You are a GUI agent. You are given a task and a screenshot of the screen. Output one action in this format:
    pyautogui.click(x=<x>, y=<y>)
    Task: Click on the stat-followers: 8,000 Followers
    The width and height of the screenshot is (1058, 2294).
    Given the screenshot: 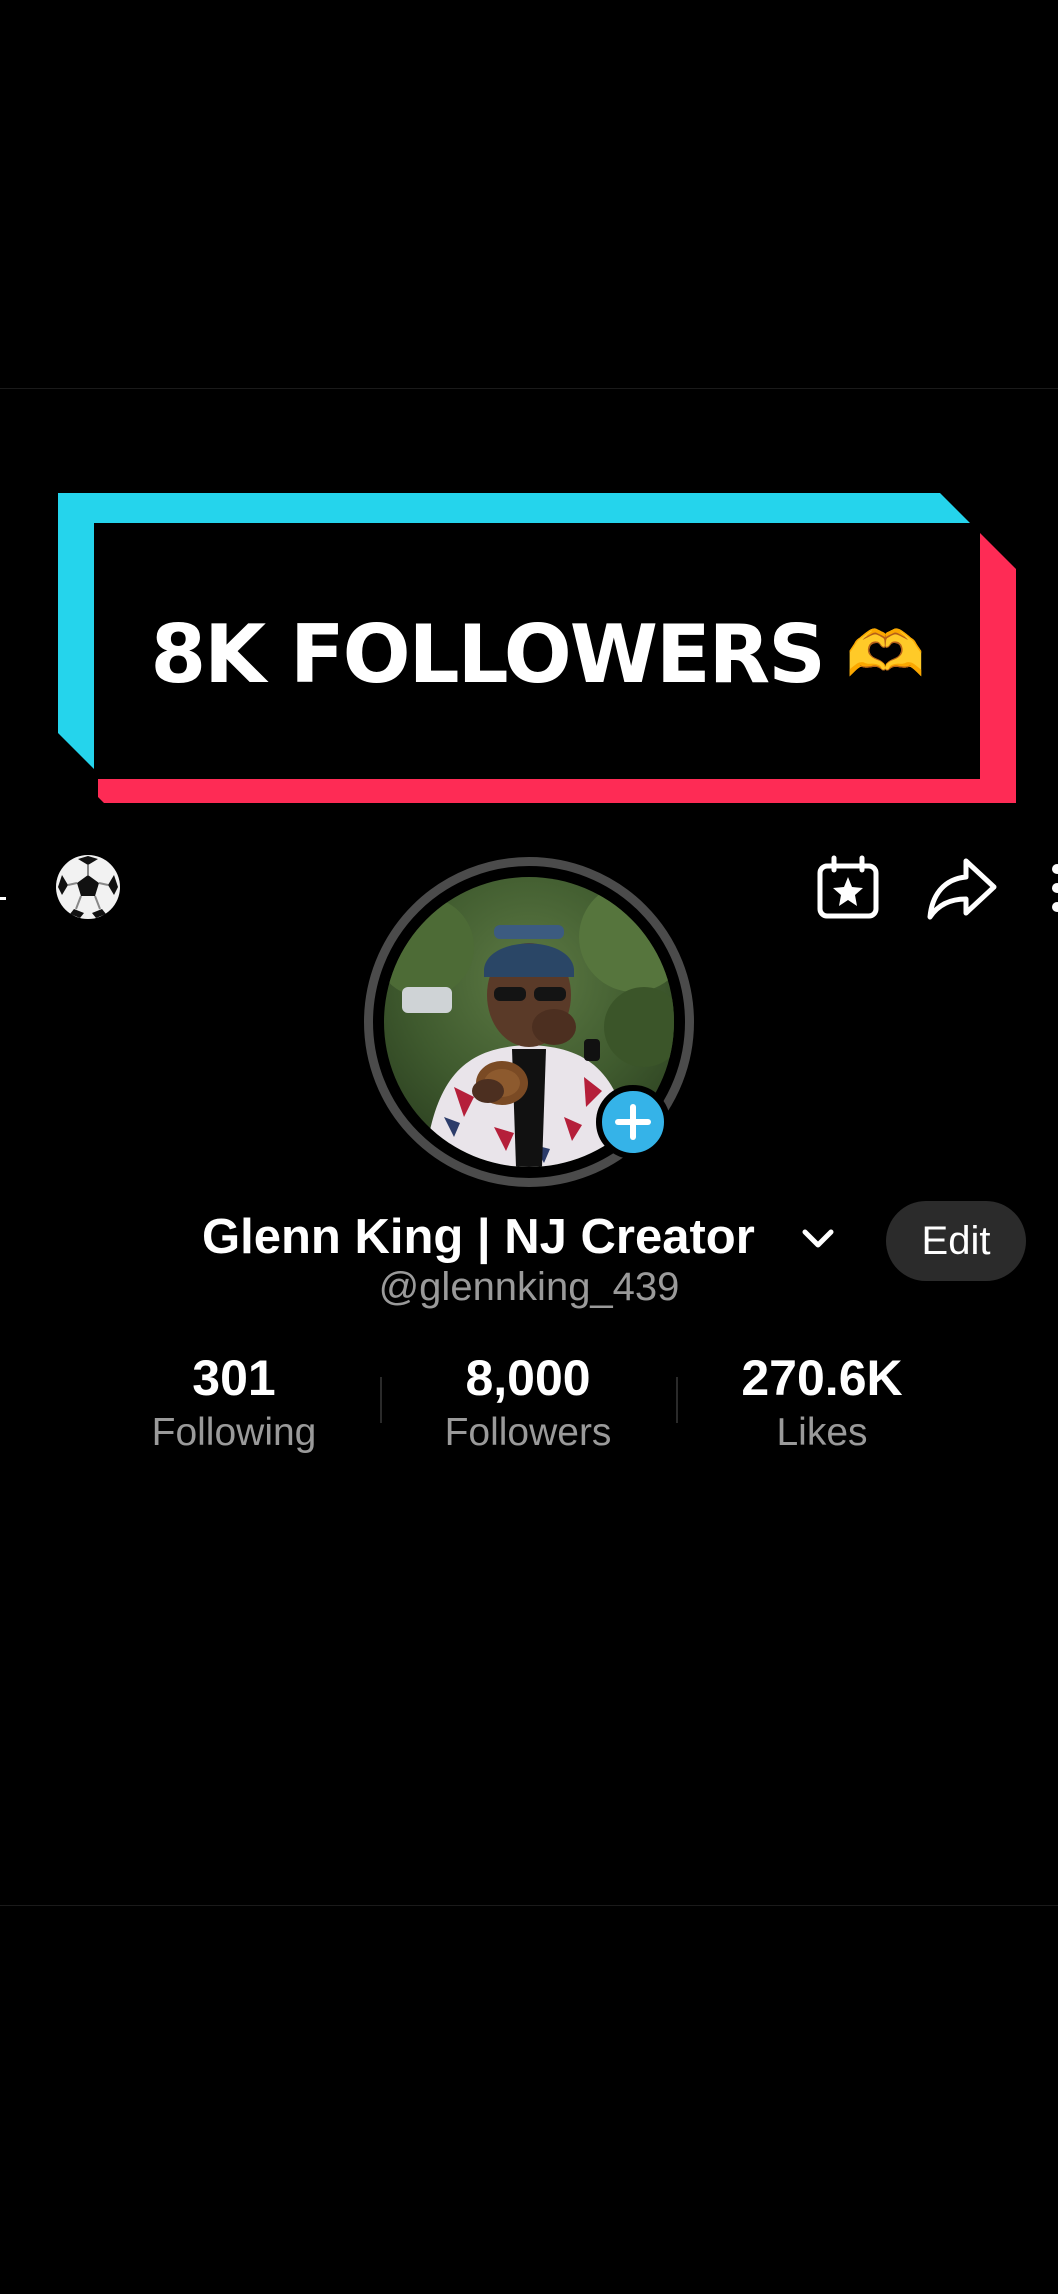 What is the action you would take?
    pyautogui.click(x=528, y=1402)
    